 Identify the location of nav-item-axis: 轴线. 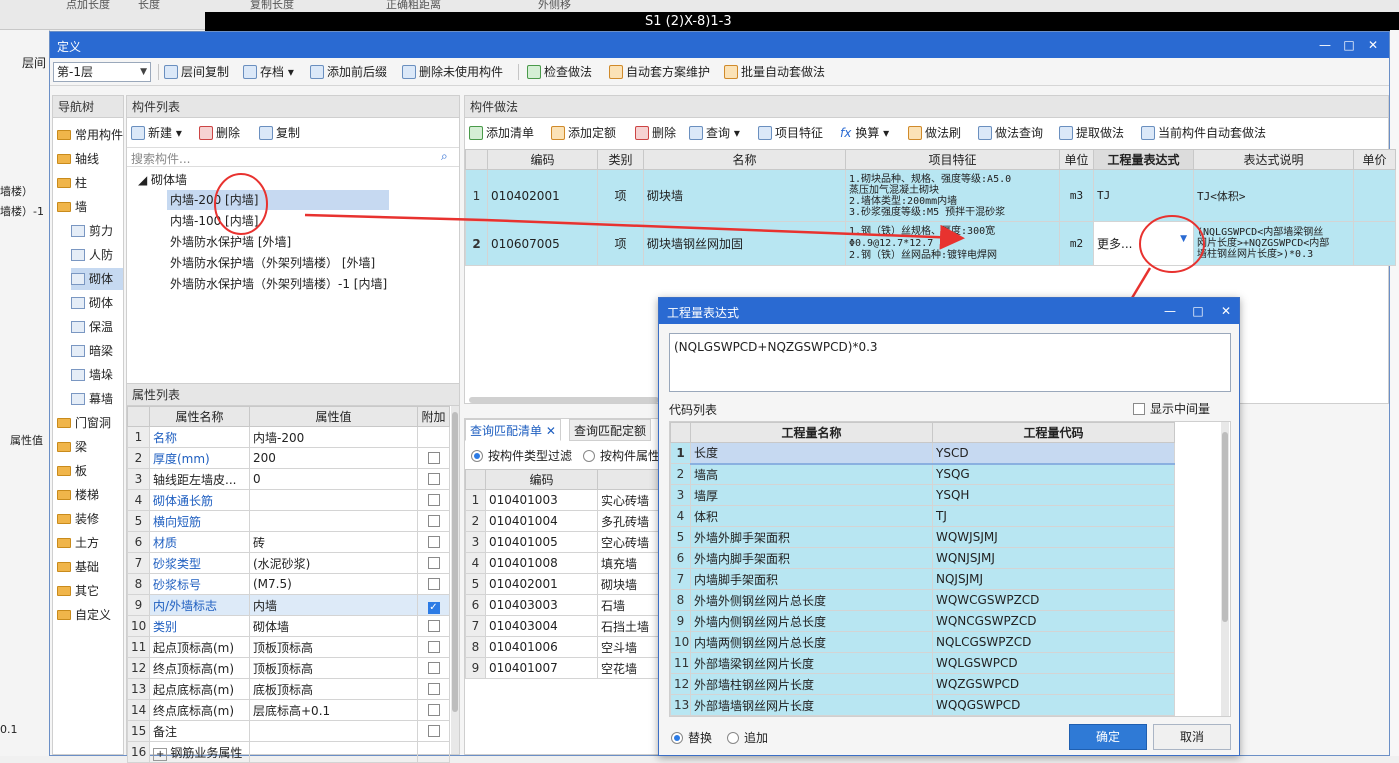
(78, 159).